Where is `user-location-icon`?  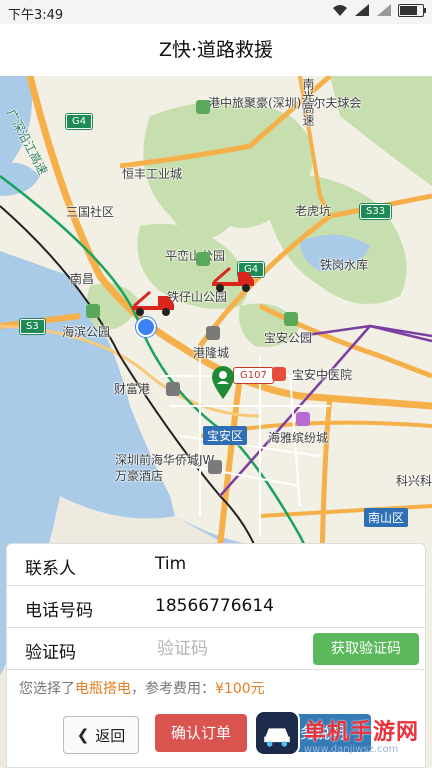 user-location-icon is located at coordinates (146, 327).